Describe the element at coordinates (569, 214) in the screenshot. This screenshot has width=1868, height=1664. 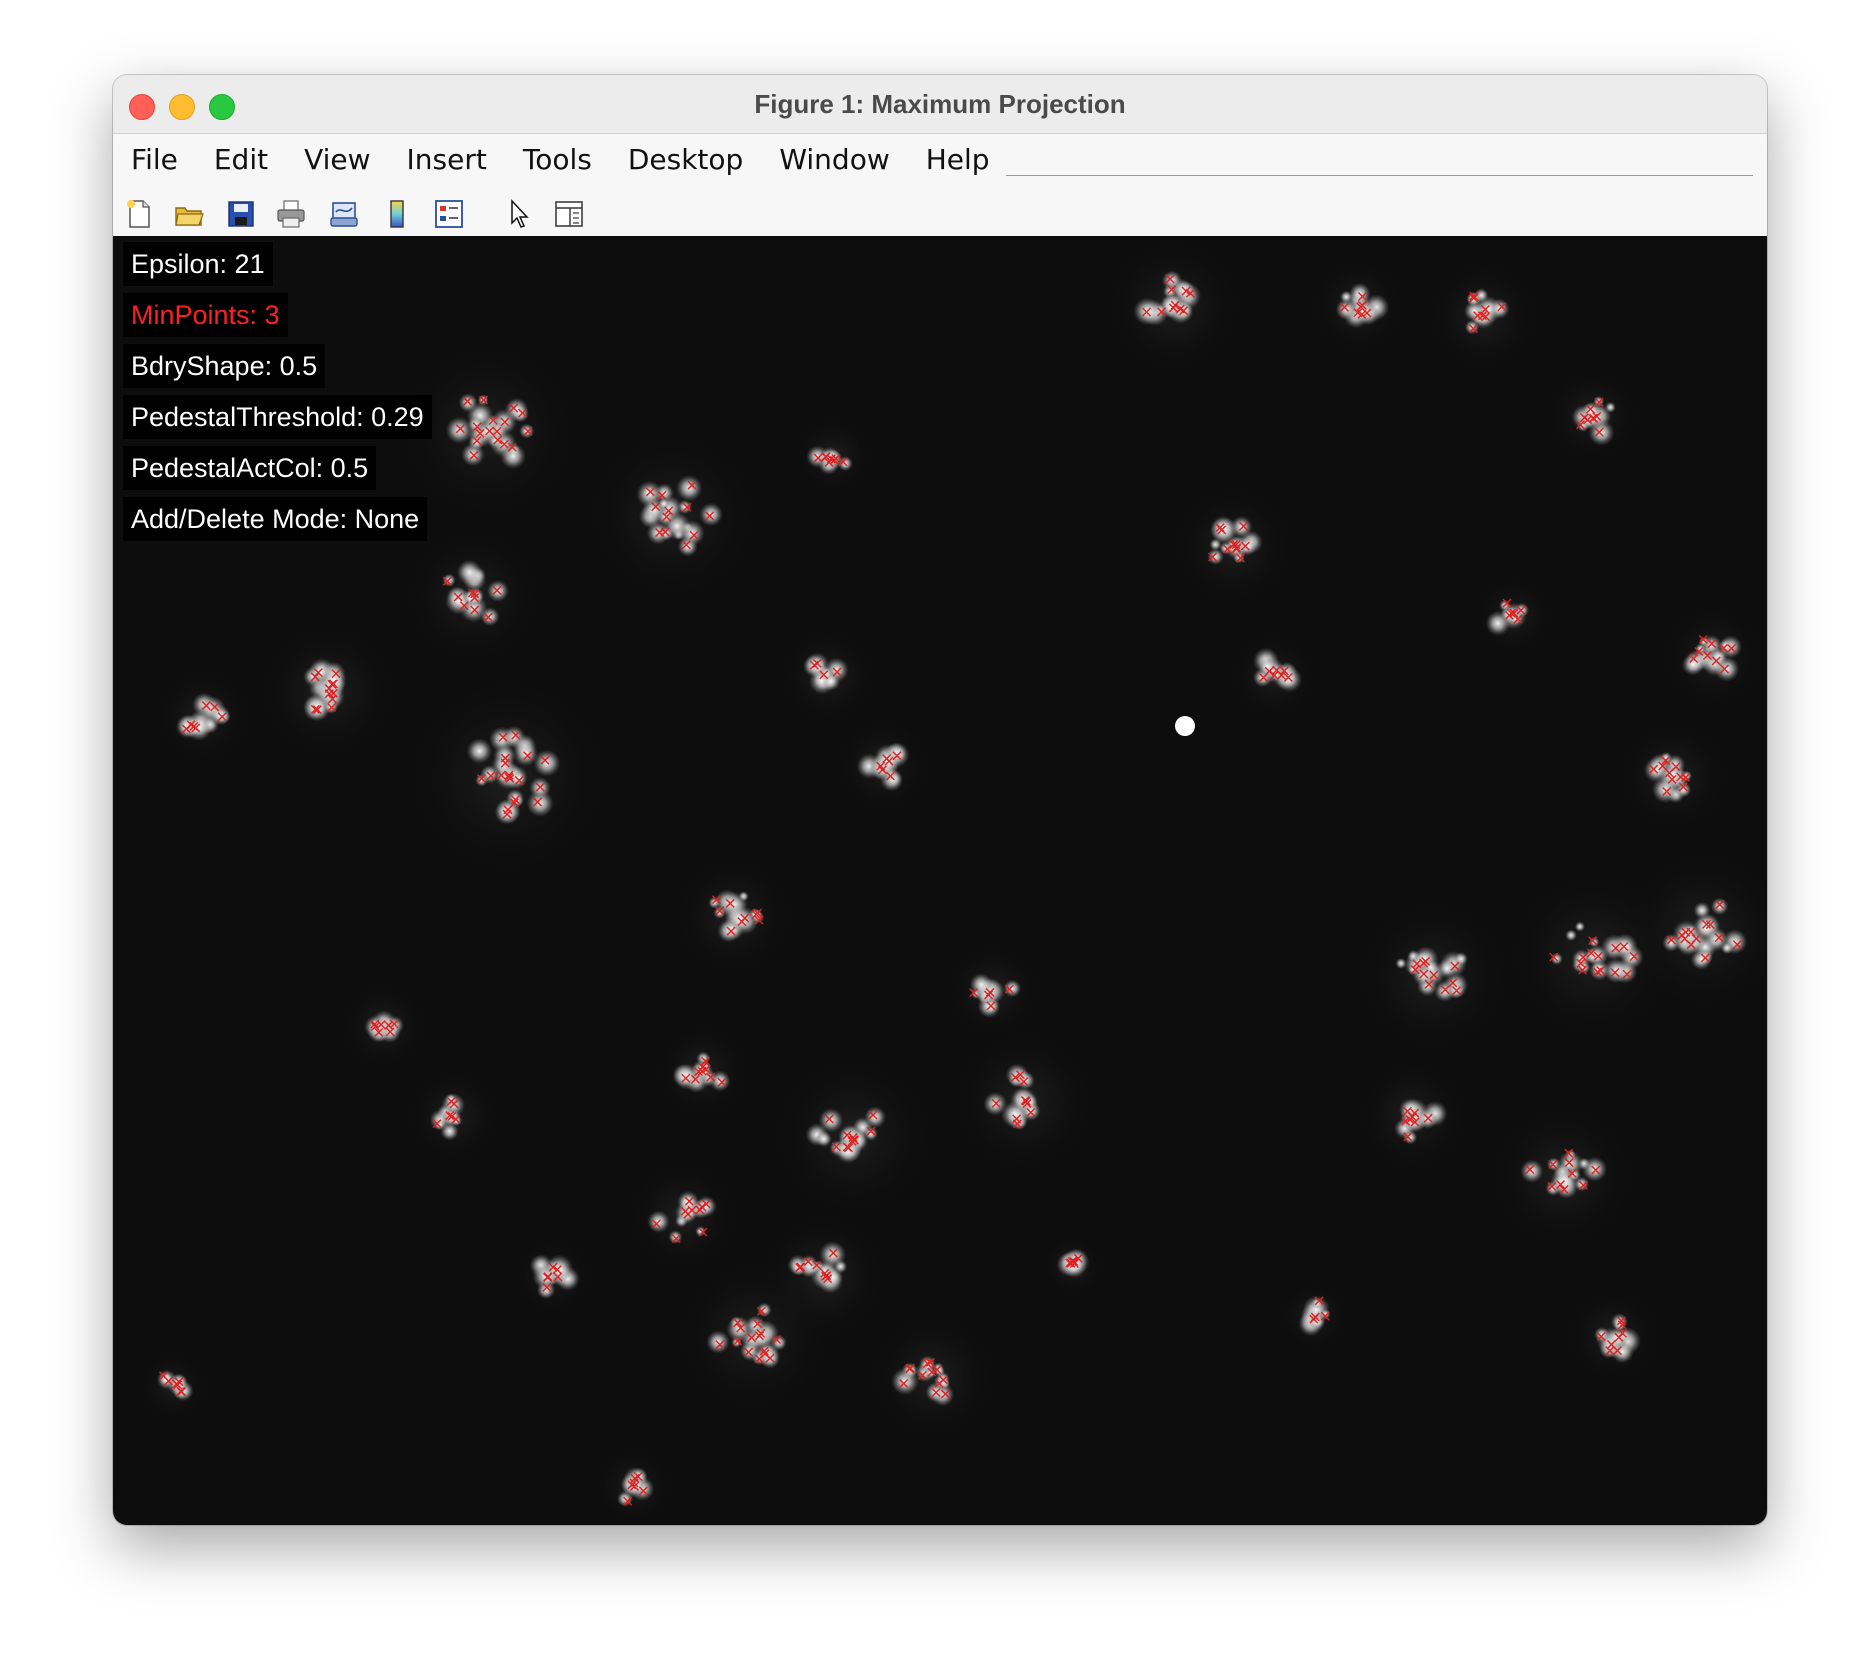
I see `property-editor-icon` at that location.